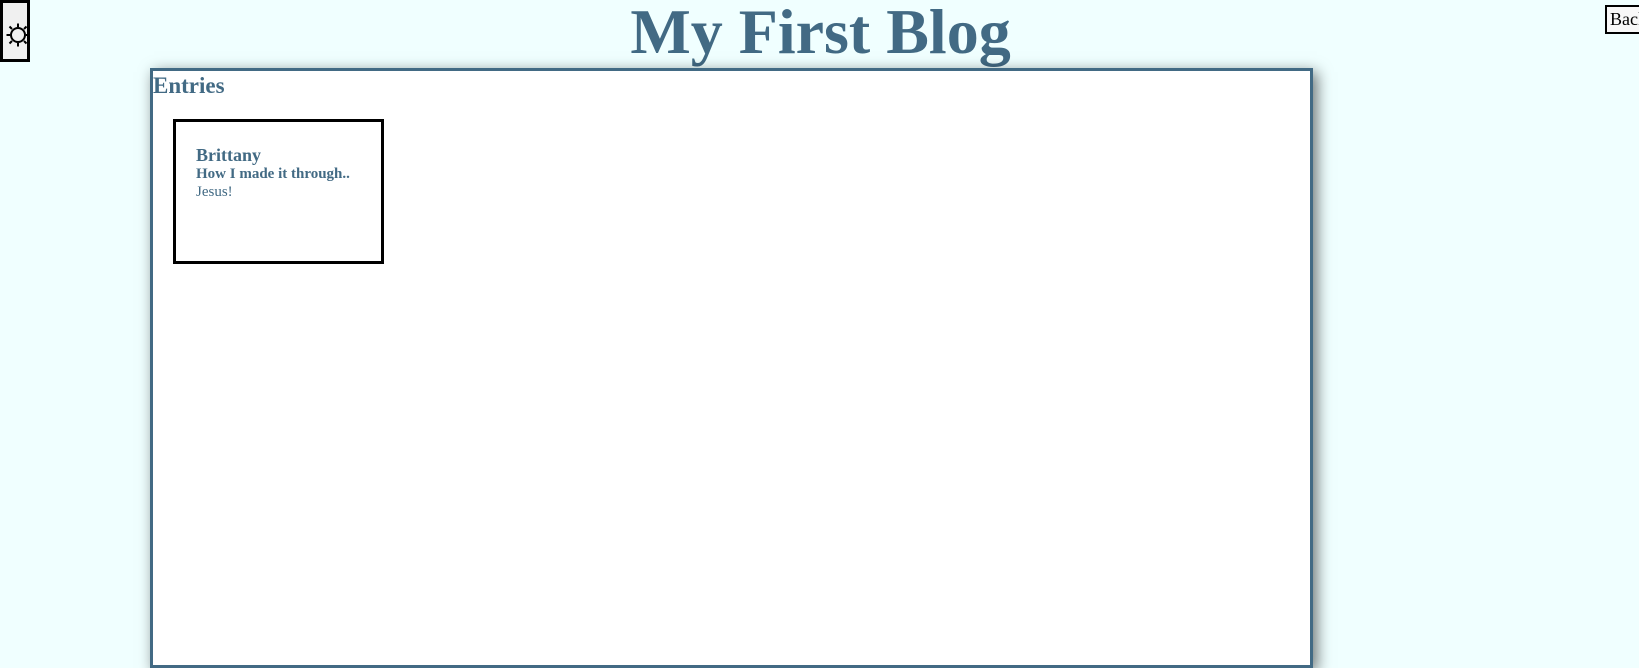 Image resolution: width=1639 pixels, height=668 pixels. What do you see at coordinates (189, 85) in the screenshot?
I see `entries-heading: Entries` at bounding box center [189, 85].